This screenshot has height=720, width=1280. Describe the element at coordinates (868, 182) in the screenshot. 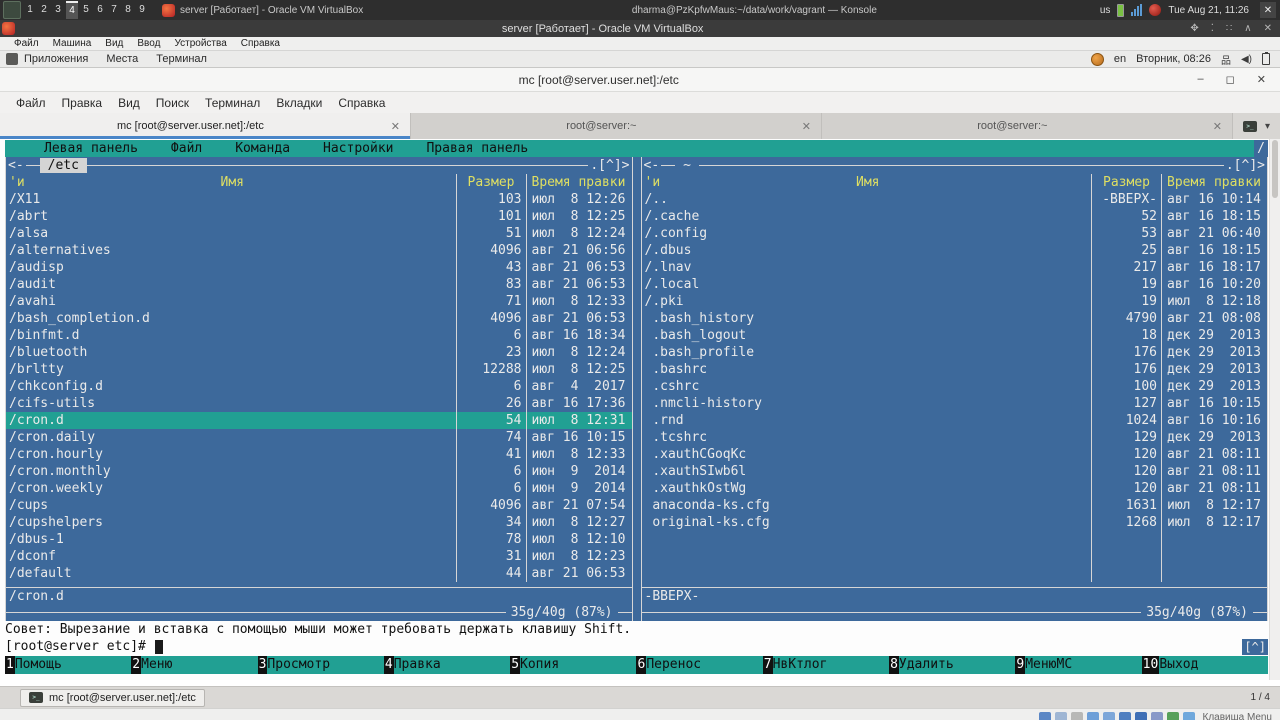

I see `column-name: Имя` at that location.